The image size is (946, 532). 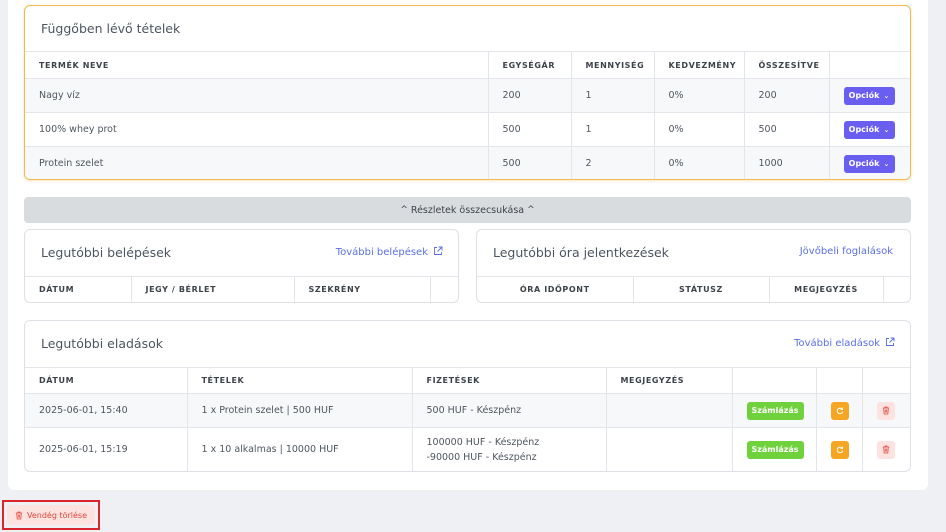 I want to click on table-row: 100% whey prot 500 1 0% 500 Opciók ⌄, so click(x=467, y=129).